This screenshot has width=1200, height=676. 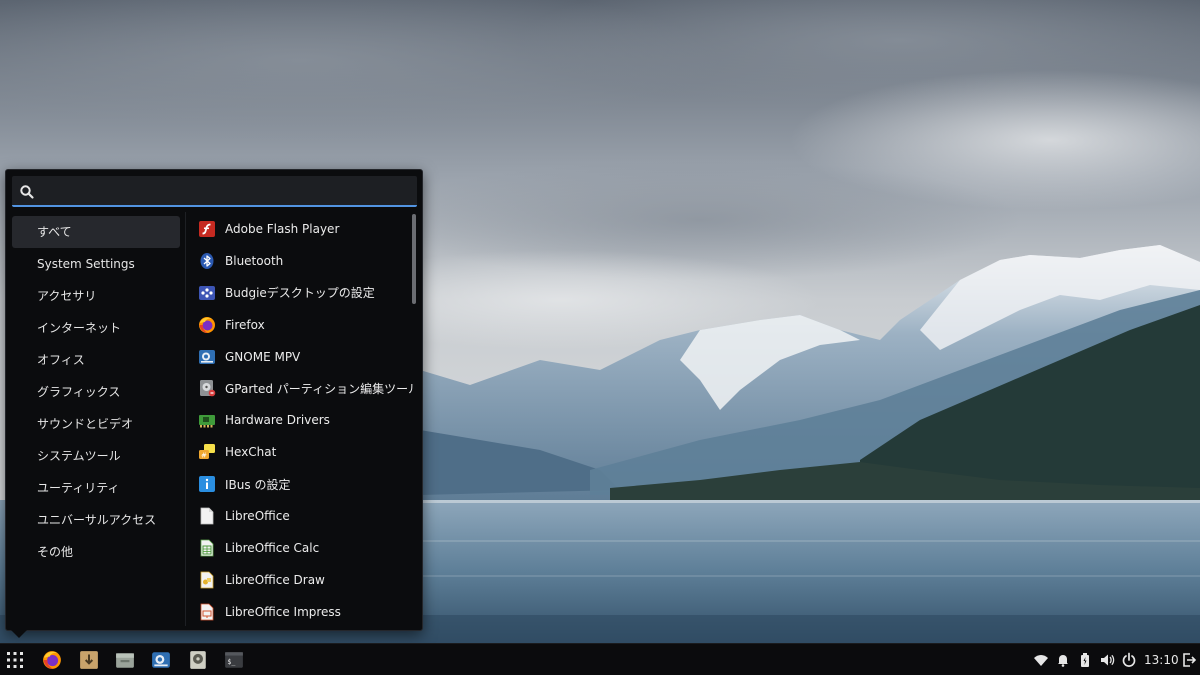 What do you see at coordinates (257, 515) in the screenshot?
I see `app-label: LibreOffice` at bounding box center [257, 515].